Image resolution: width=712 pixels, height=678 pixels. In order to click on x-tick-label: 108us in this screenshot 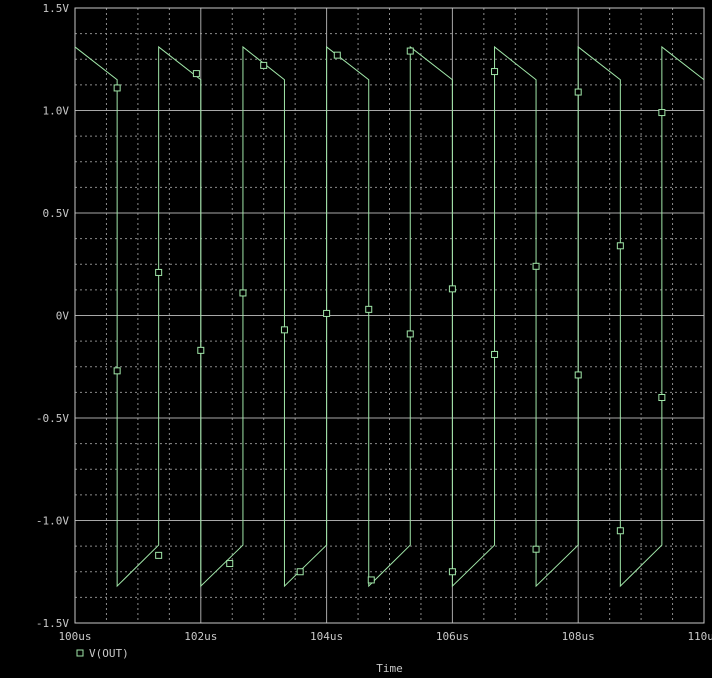, I will do `click(578, 636)`.